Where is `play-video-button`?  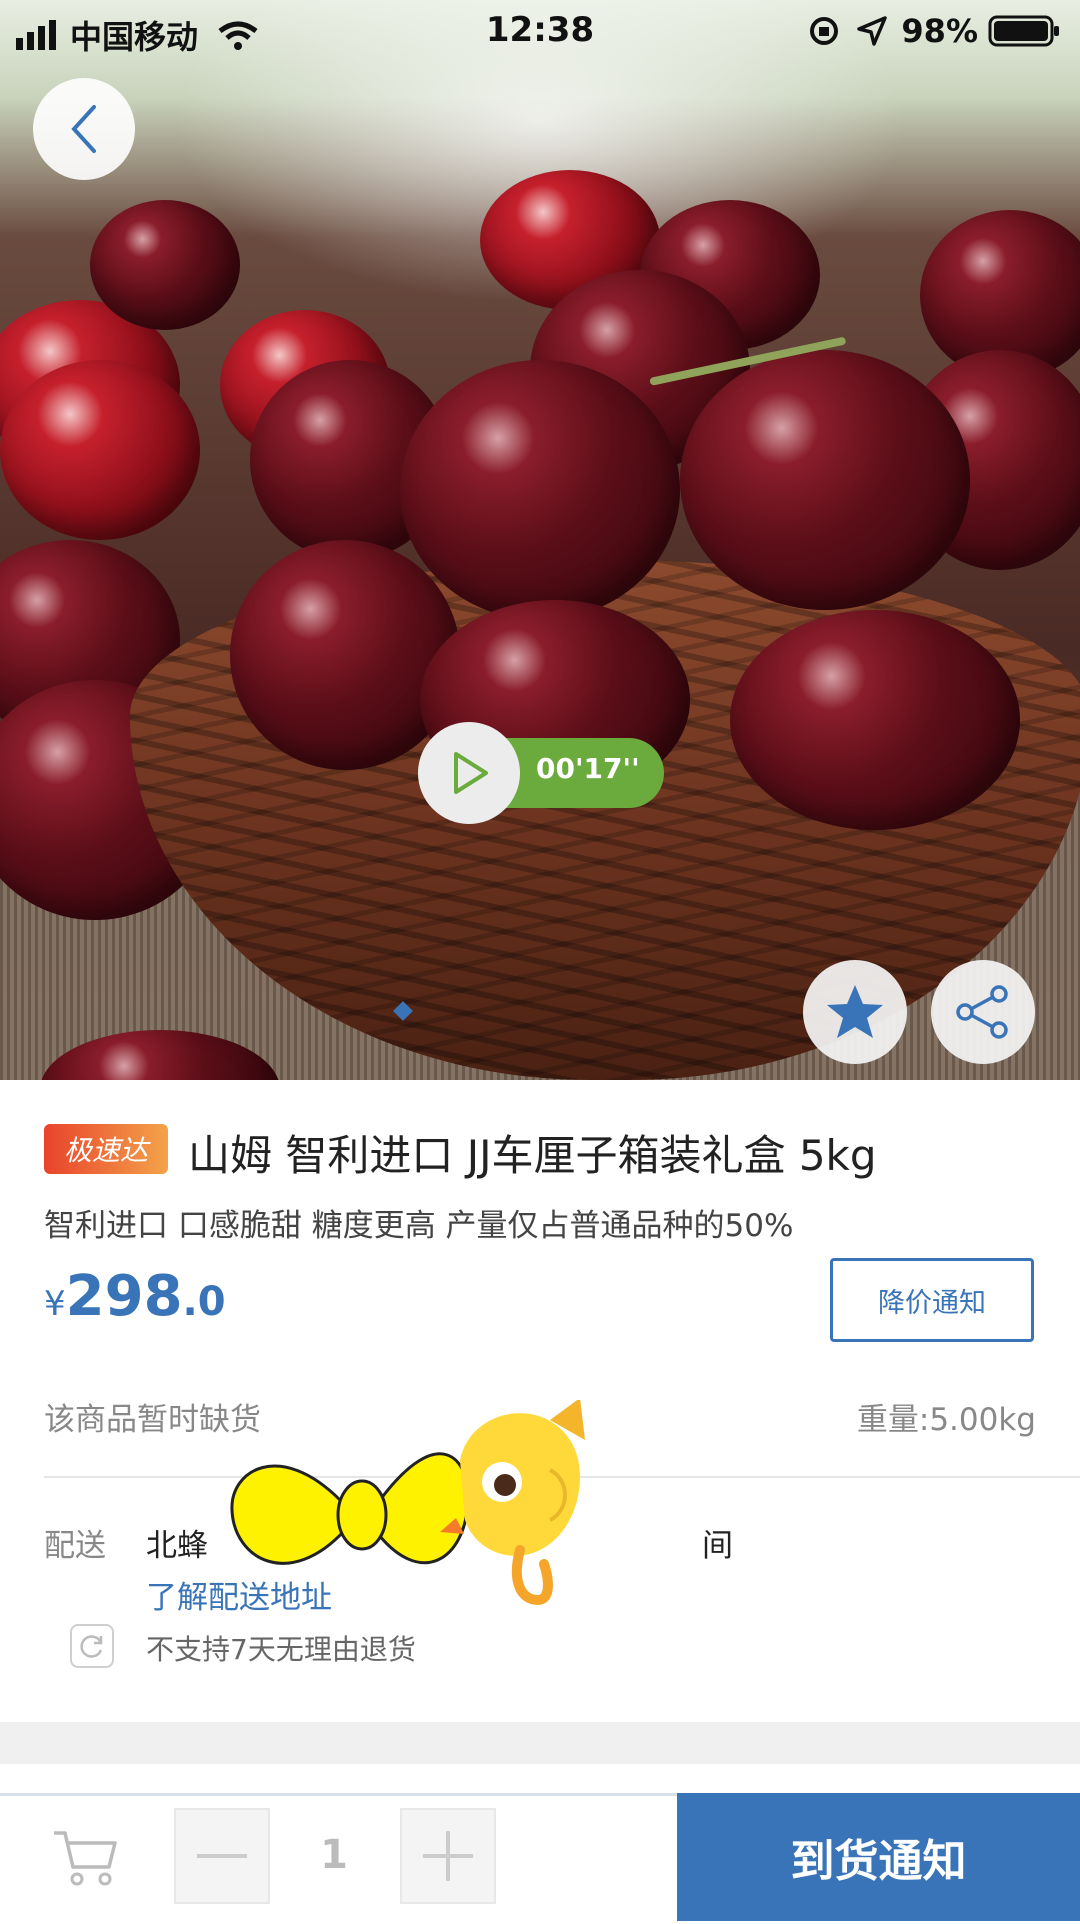
play-video-button is located at coordinates (469, 773).